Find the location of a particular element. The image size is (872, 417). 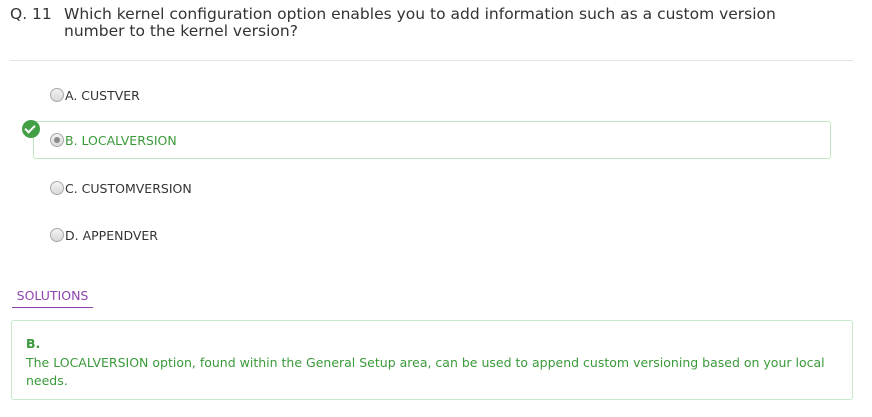

option-a: A. CUSTVER is located at coordinates (95, 95).